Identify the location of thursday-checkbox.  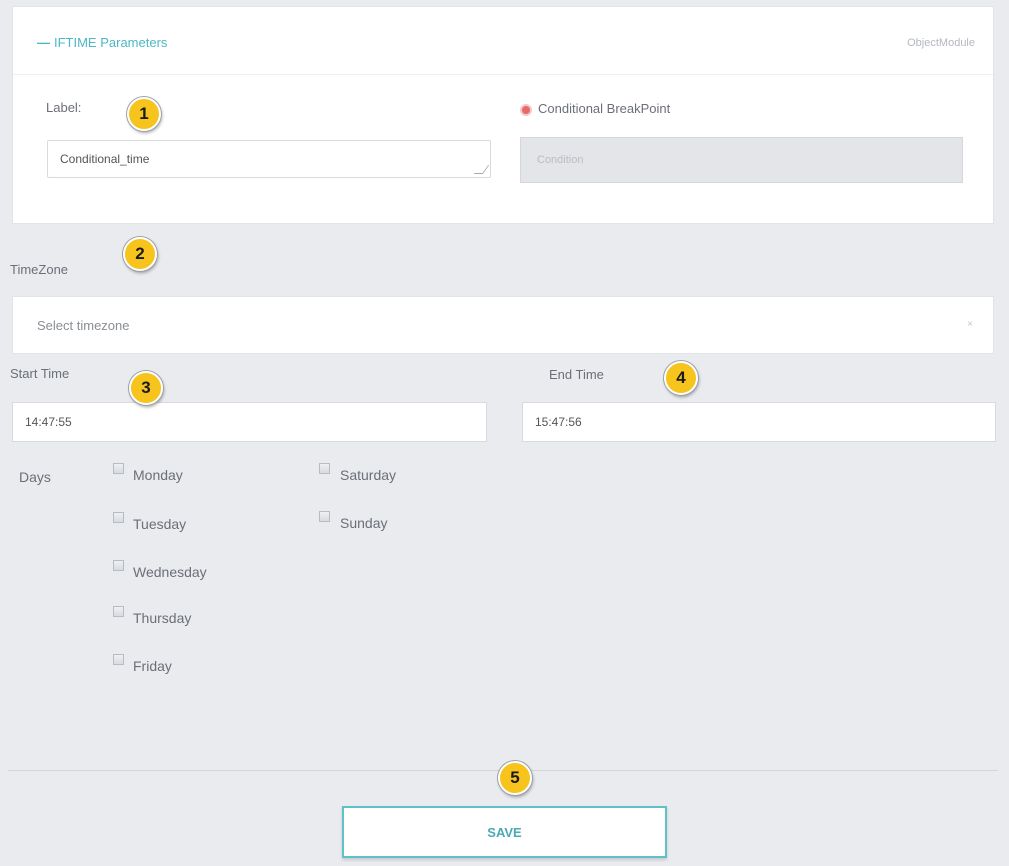
(118, 611).